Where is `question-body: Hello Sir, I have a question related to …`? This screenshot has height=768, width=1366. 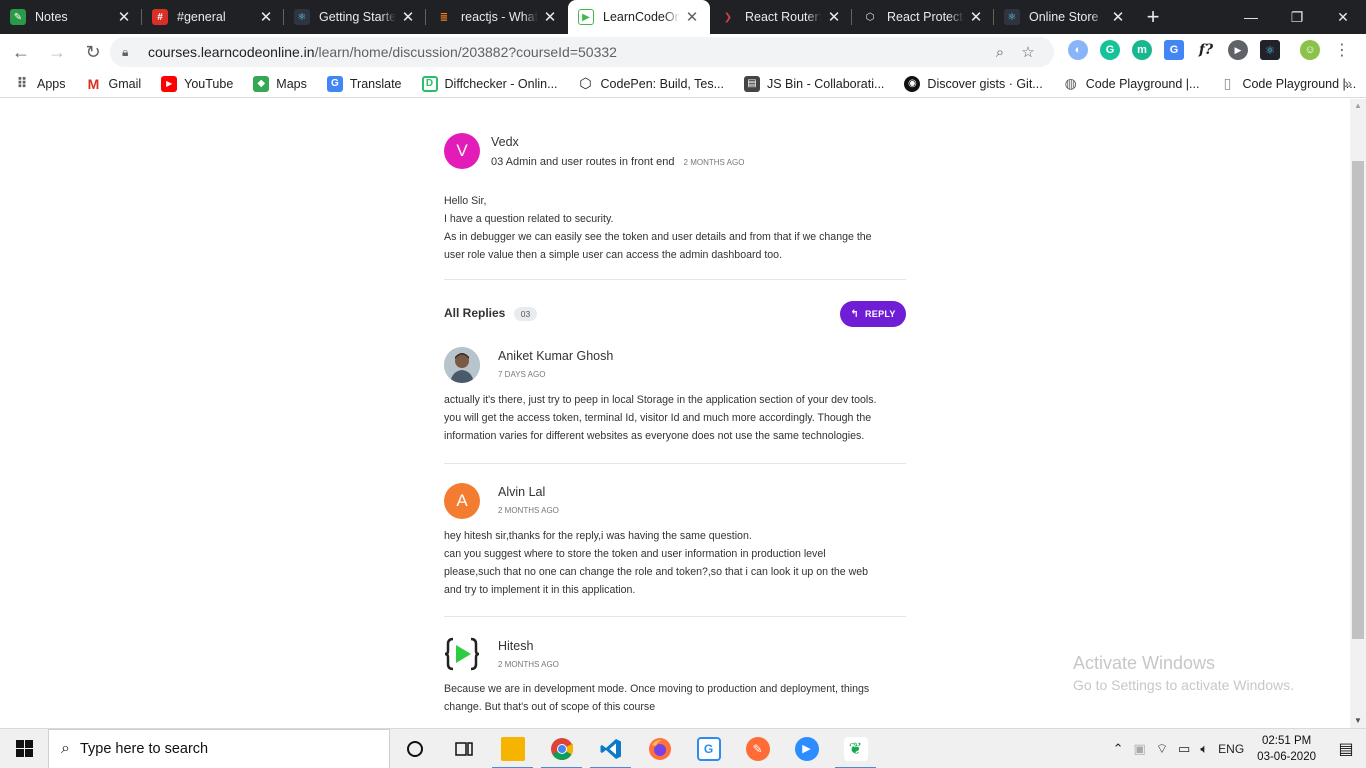
question-body: Hello Sir, I have a question related to … is located at coordinates (675, 228).